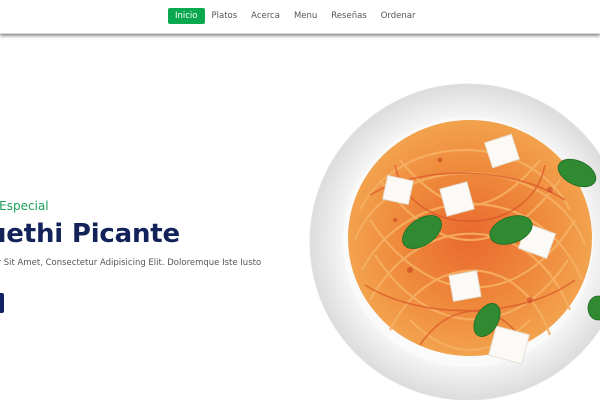 Image resolution: width=600 pixels, height=400 pixels. What do you see at coordinates (186, 16) in the screenshot?
I see `nav-item-inicio: Inicio` at bounding box center [186, 16].